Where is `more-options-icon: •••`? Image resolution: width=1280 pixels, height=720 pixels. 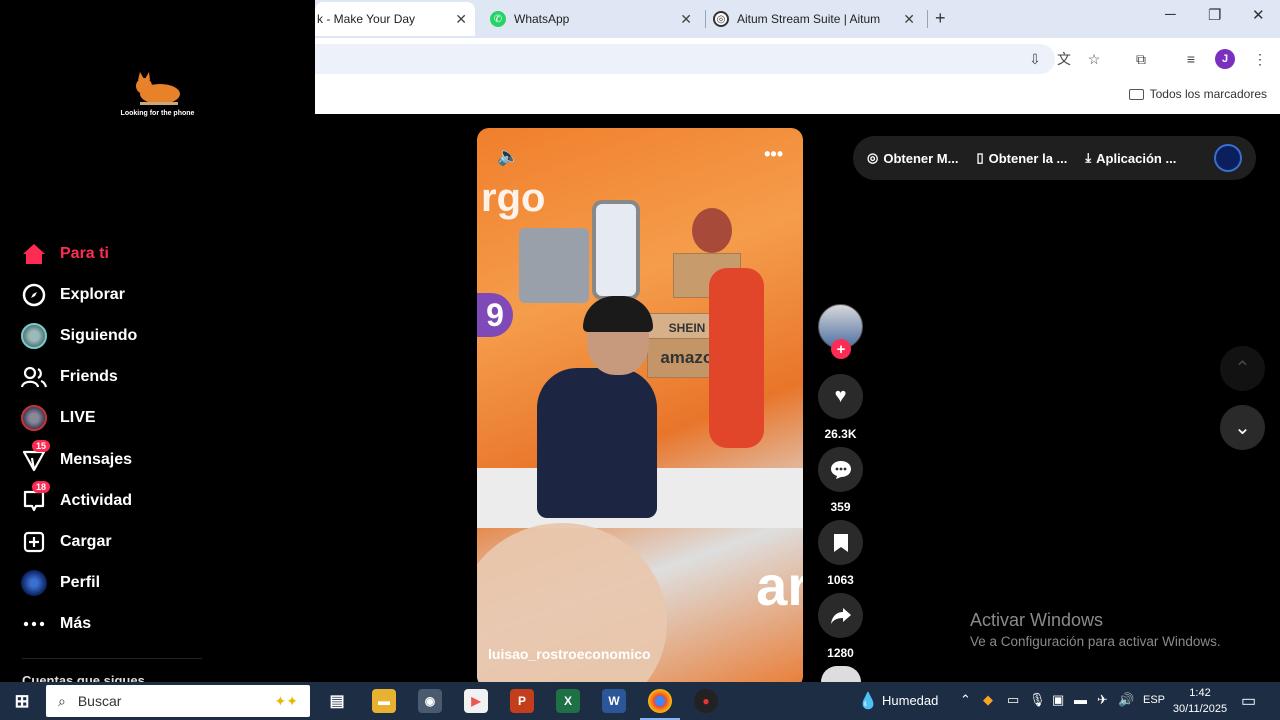
more-options-icon: ••• is located at coordinates (773, 154).